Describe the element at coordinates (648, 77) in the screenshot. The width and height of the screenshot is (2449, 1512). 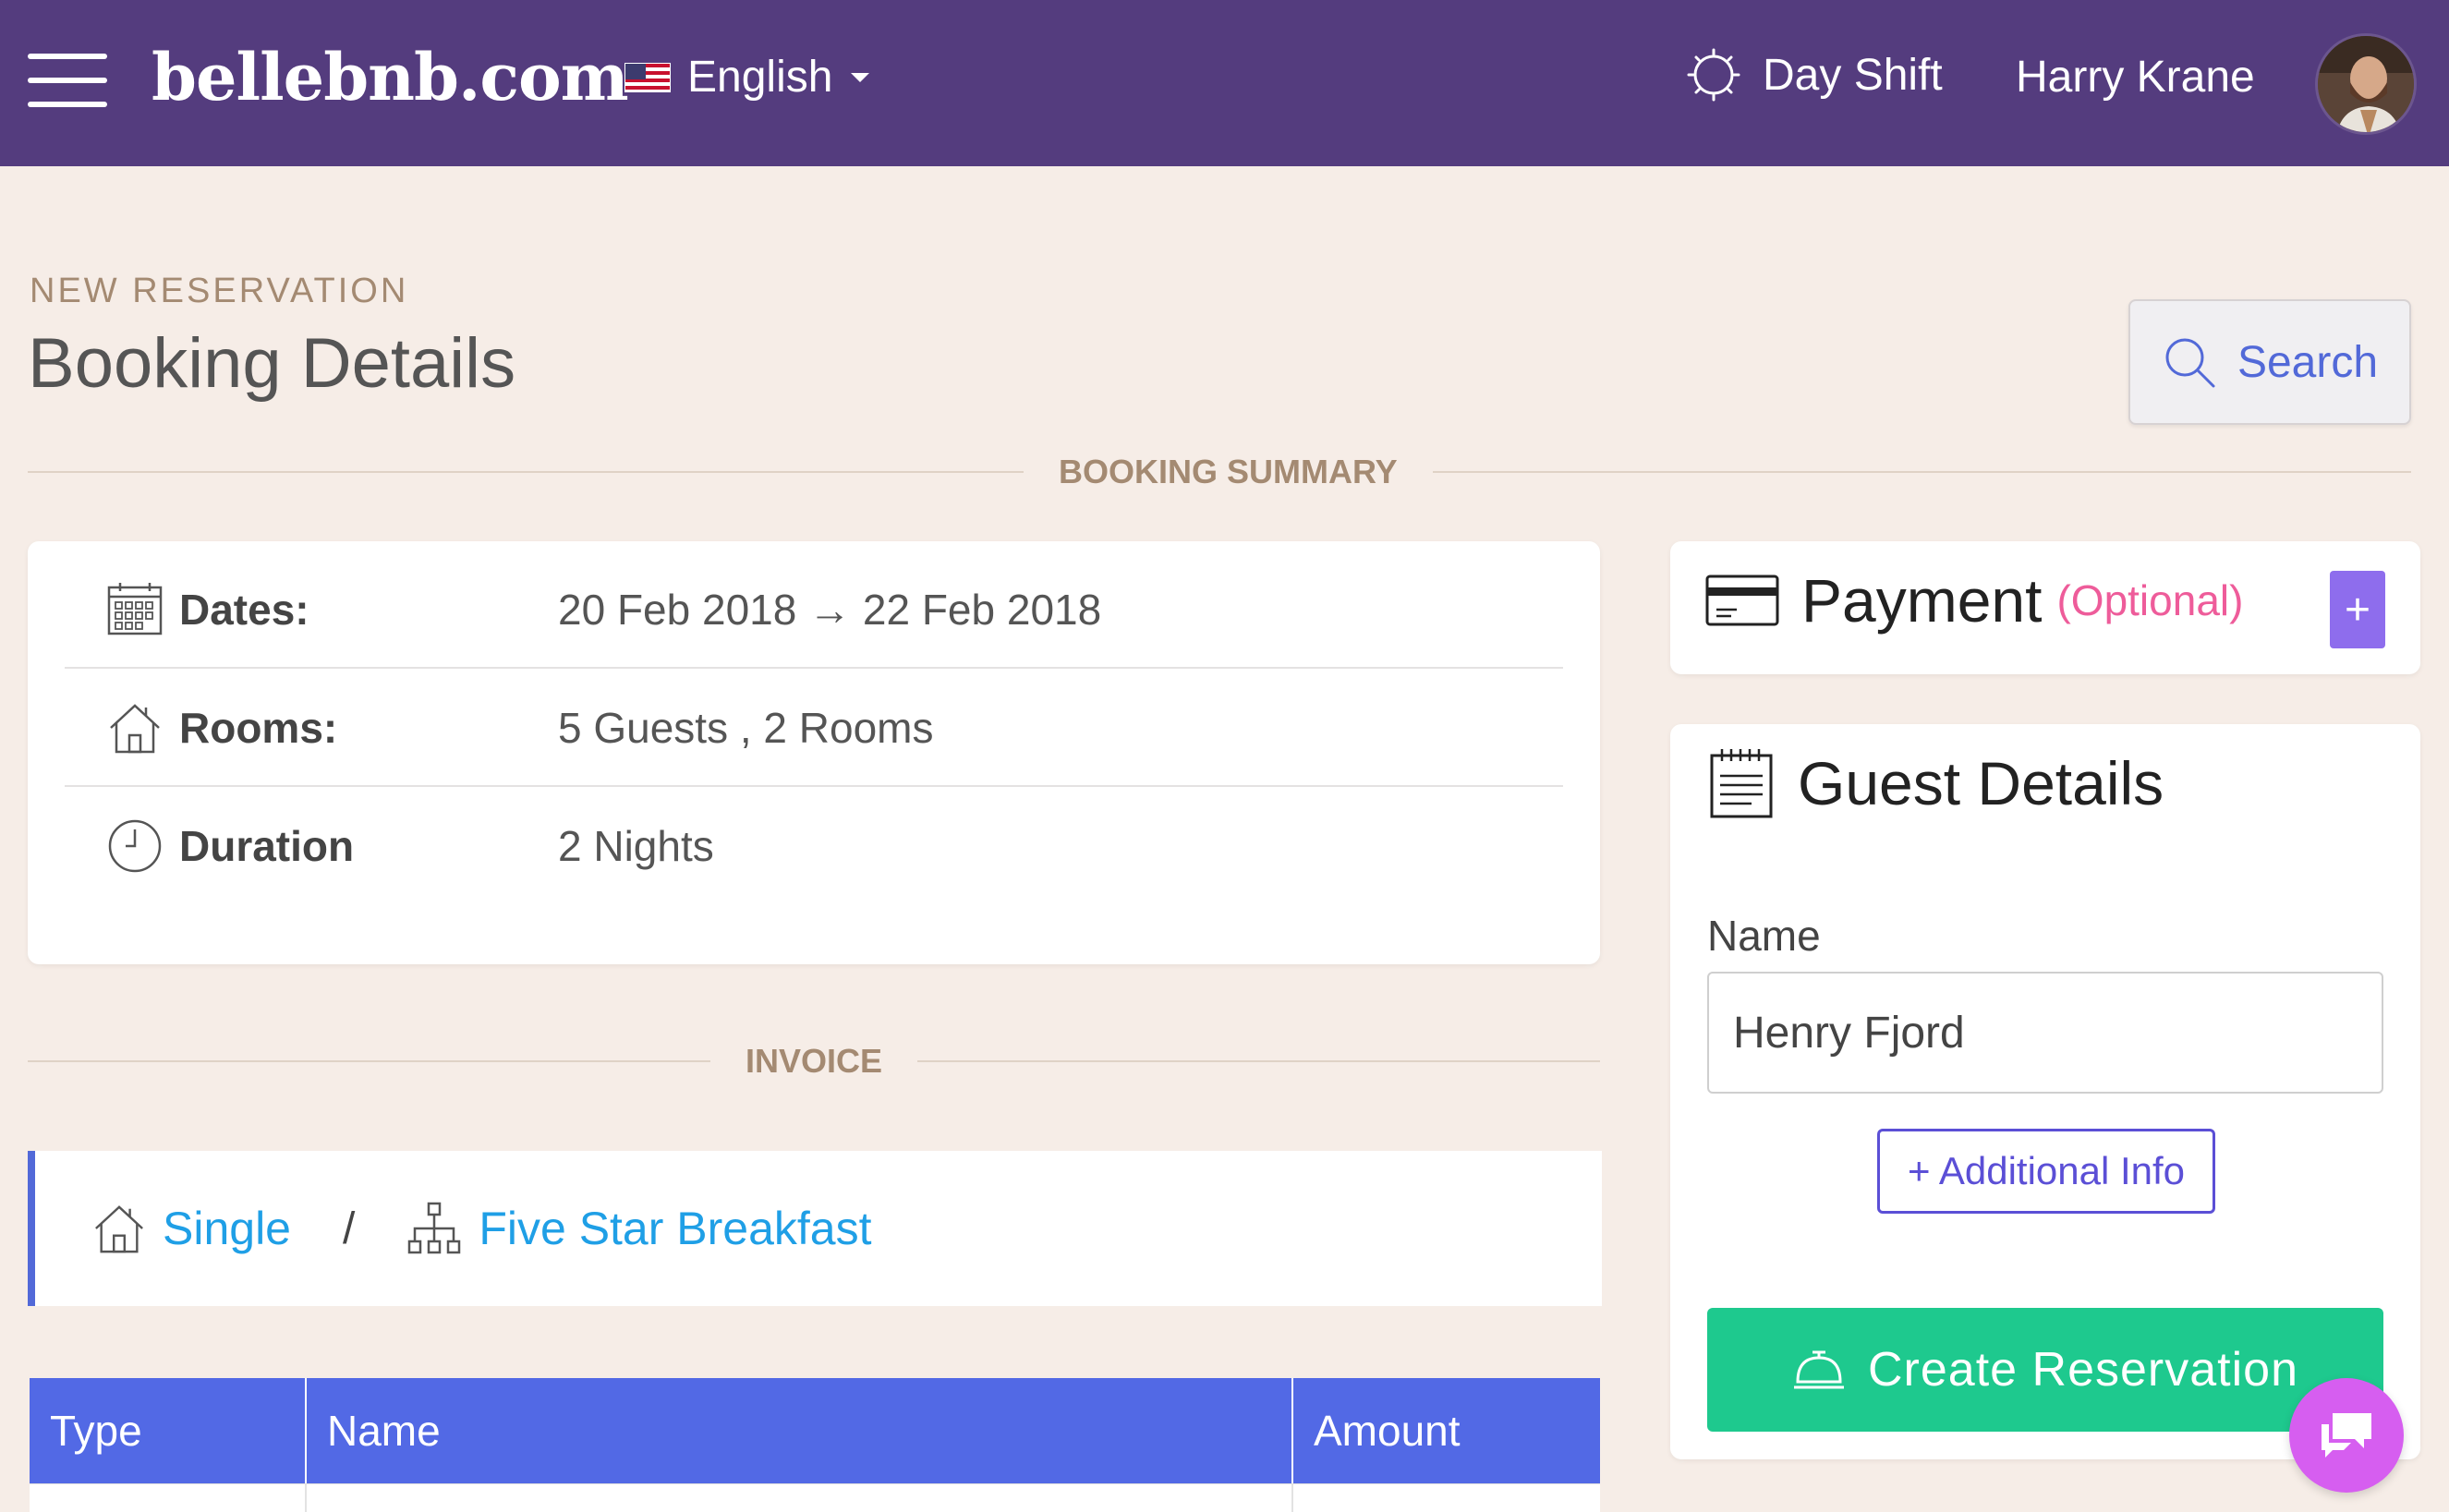
I see `us-flag-icon` at that location.